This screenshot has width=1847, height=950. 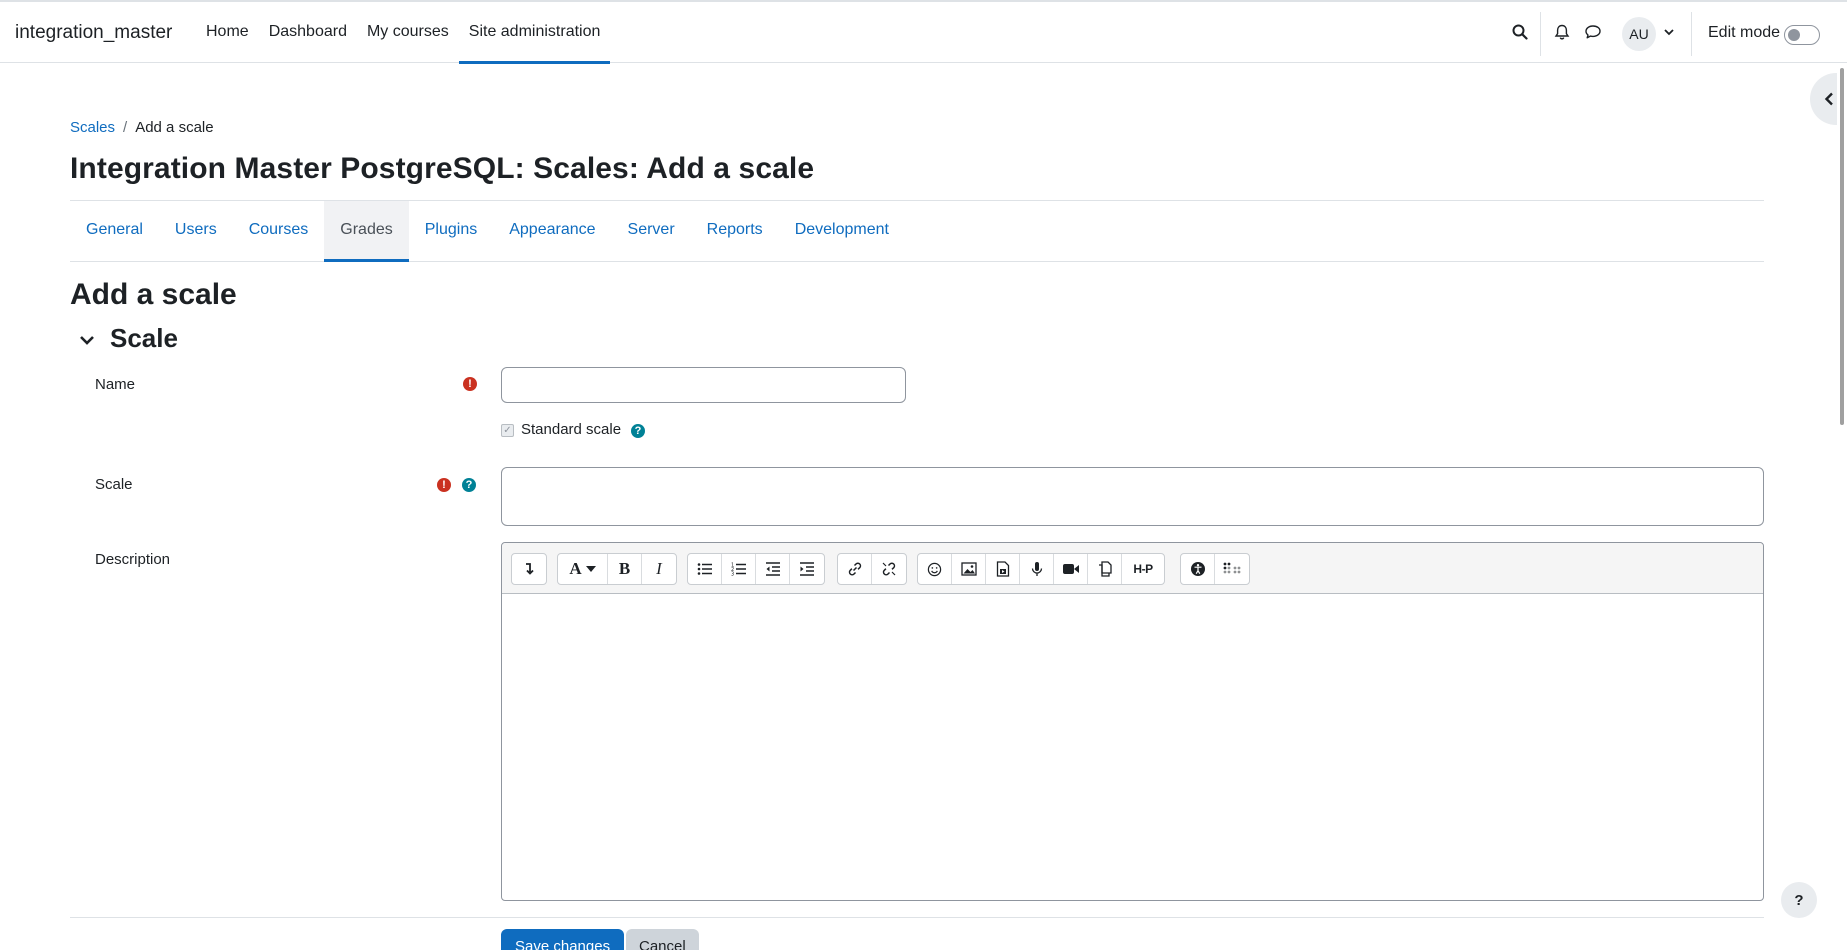 I want to click on scale-label: Scale, so click(x=114, y=484).